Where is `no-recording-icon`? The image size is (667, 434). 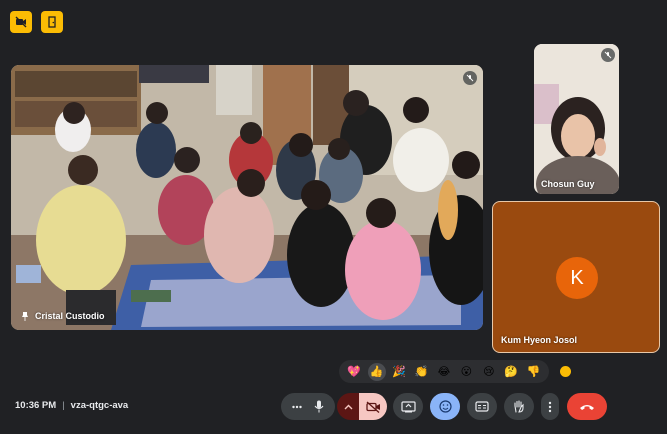 no-recording-icon is located at coordinates (21, 22).